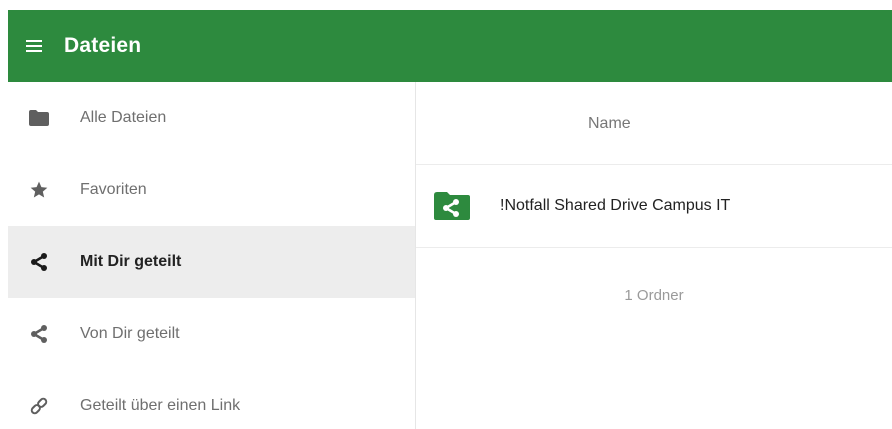 This screenshot has width=892, height=429. I want to click on folder-icon, so click(39, 118).